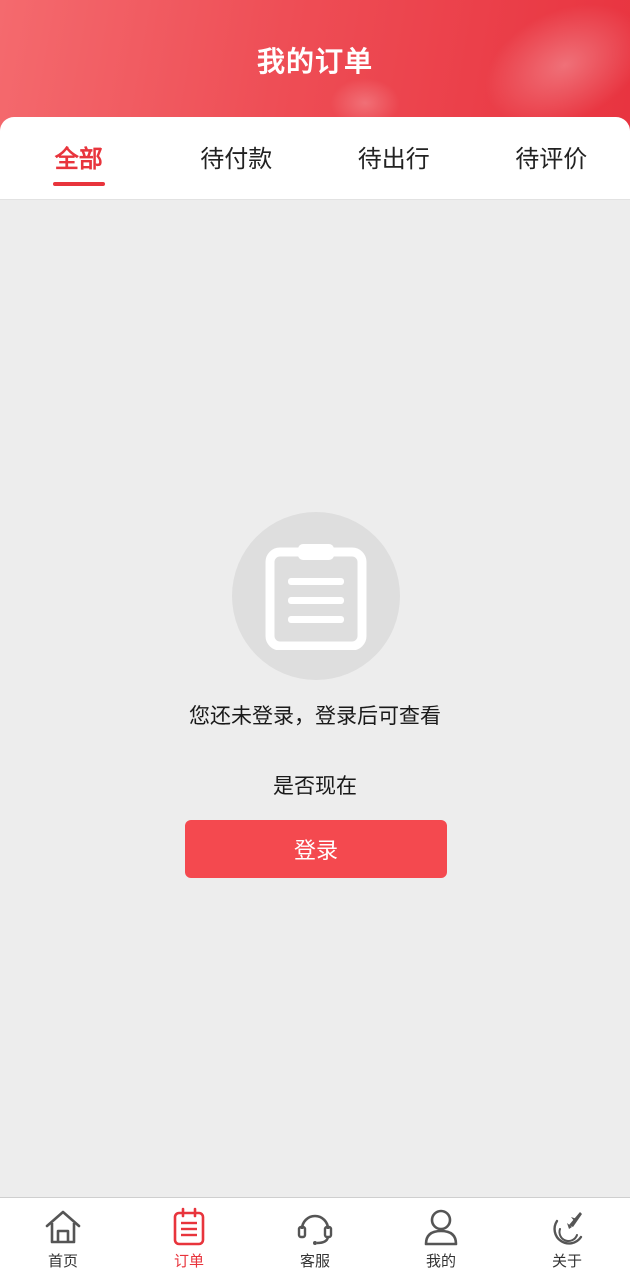  I want to click on nav-item-mine: 我的, so click(441, 1239).